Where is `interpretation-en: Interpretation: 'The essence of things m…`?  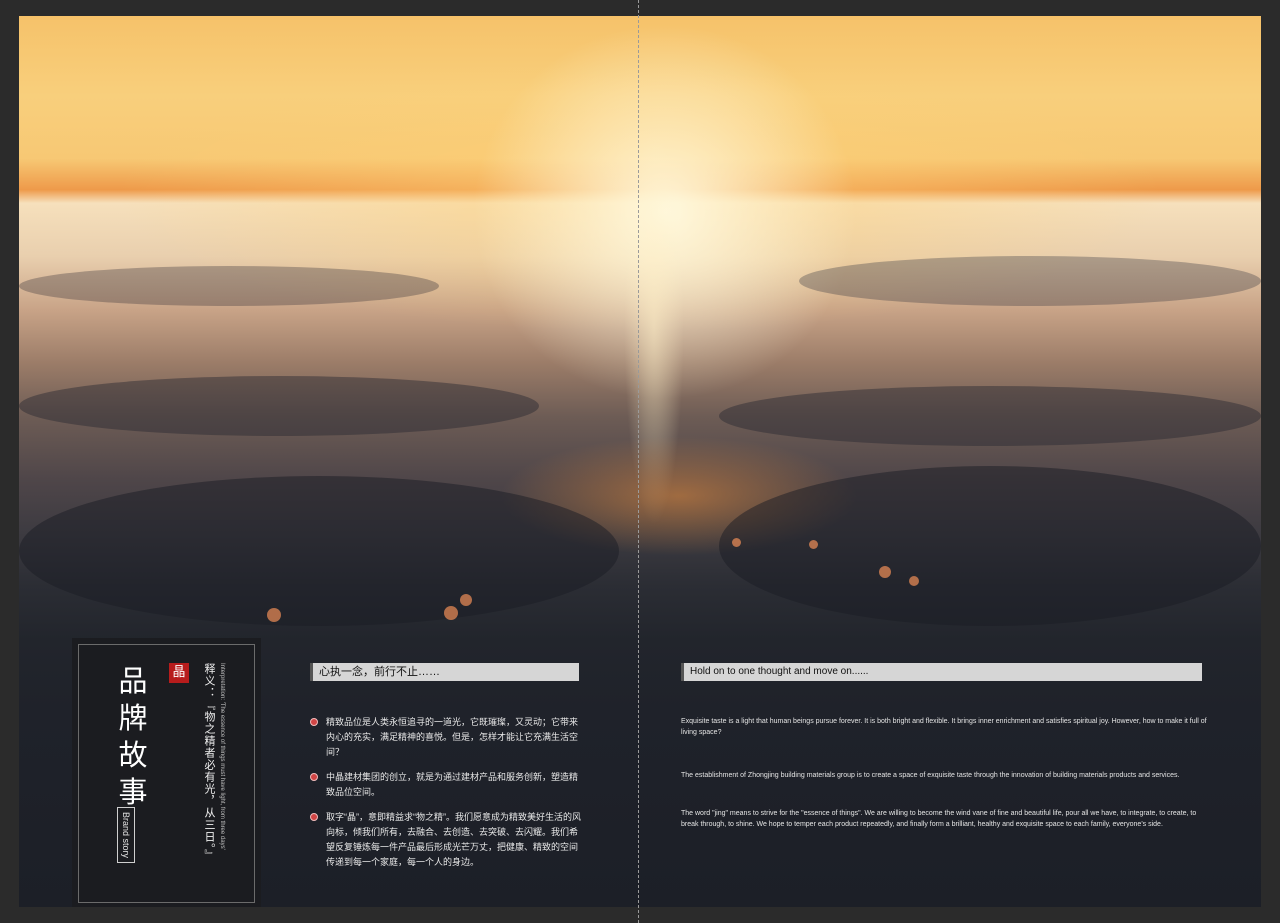
interpretation-en: Interpretation: 'The essence of things m… is located at coordinates (222, 756).